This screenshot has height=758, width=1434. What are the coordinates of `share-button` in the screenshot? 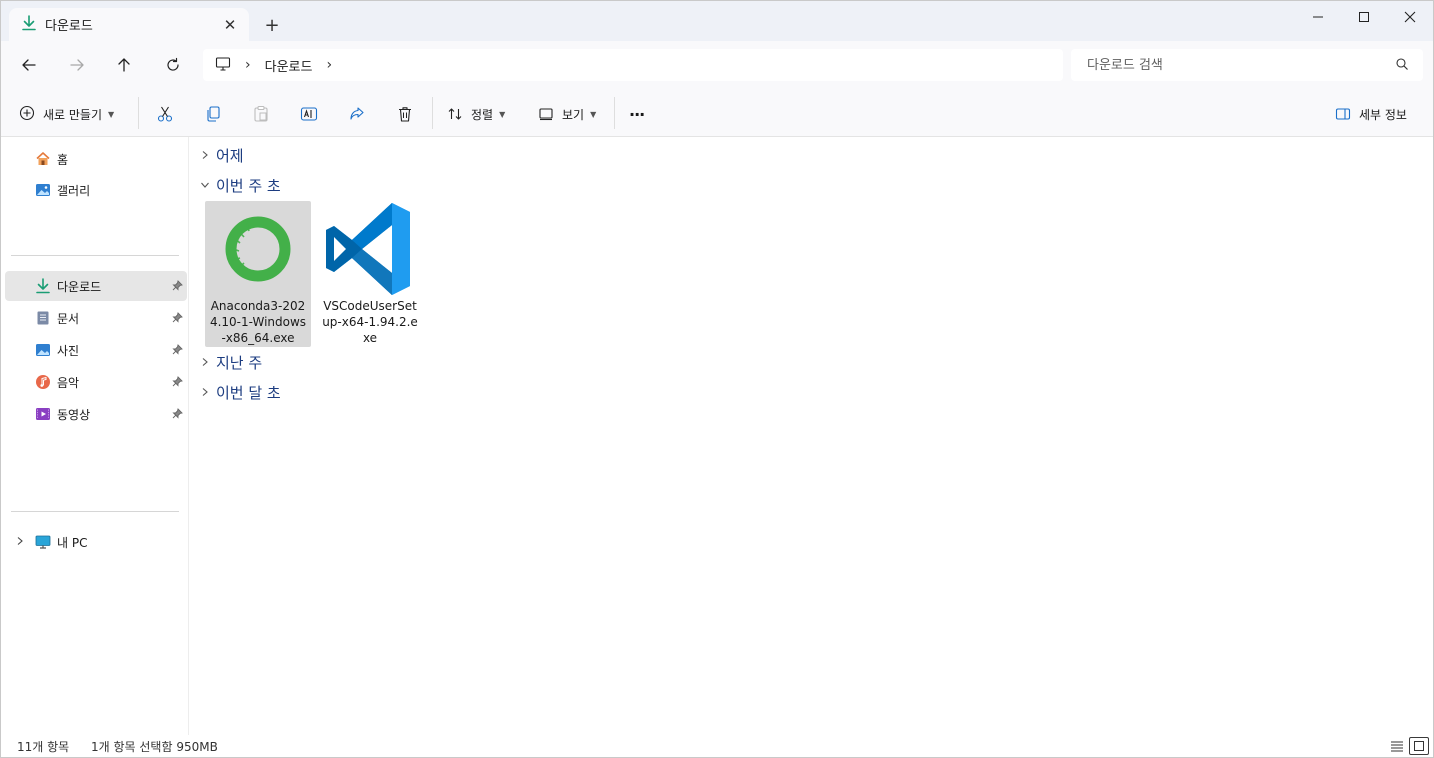 It's located at (357, 114).